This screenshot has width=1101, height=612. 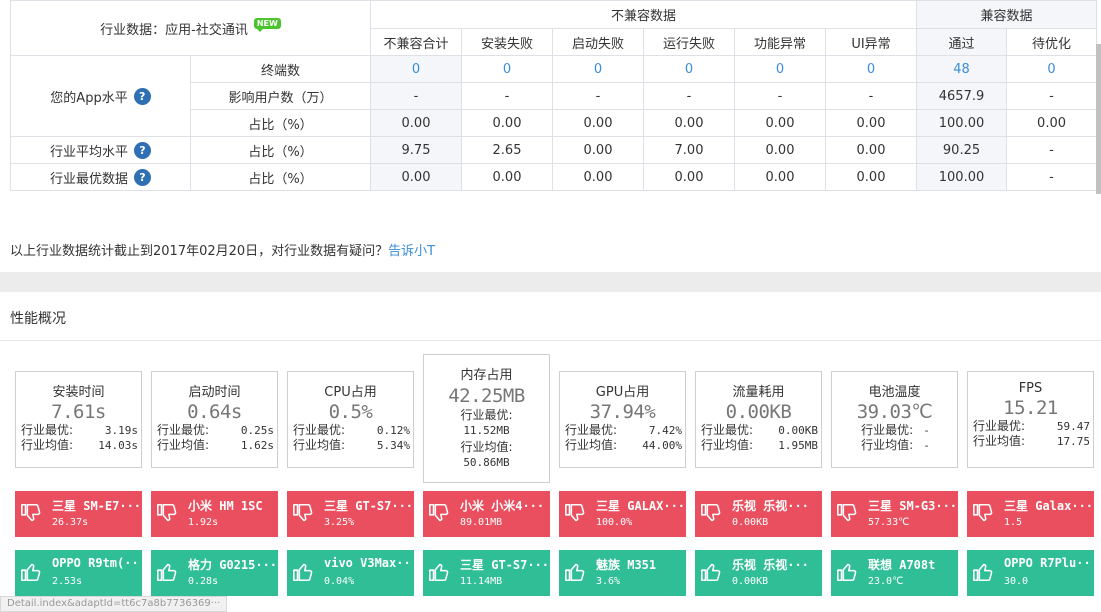 I want to click on best-value: 3.19s, so click(x=121, y=430).